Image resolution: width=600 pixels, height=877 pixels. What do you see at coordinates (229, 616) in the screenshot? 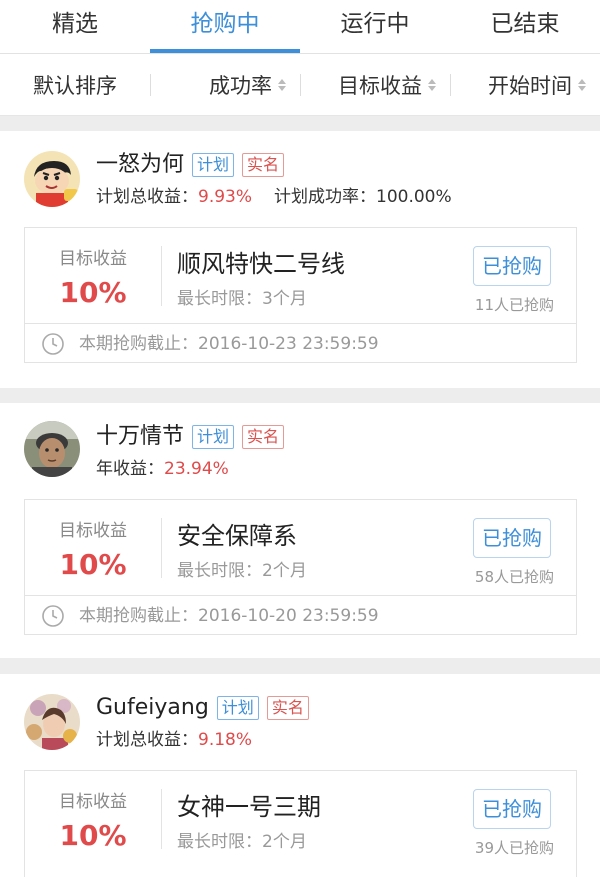
I see `deadline-text: 本期抢购截止：2016-10-20 23:59:59` at bounding box center [229, 616].